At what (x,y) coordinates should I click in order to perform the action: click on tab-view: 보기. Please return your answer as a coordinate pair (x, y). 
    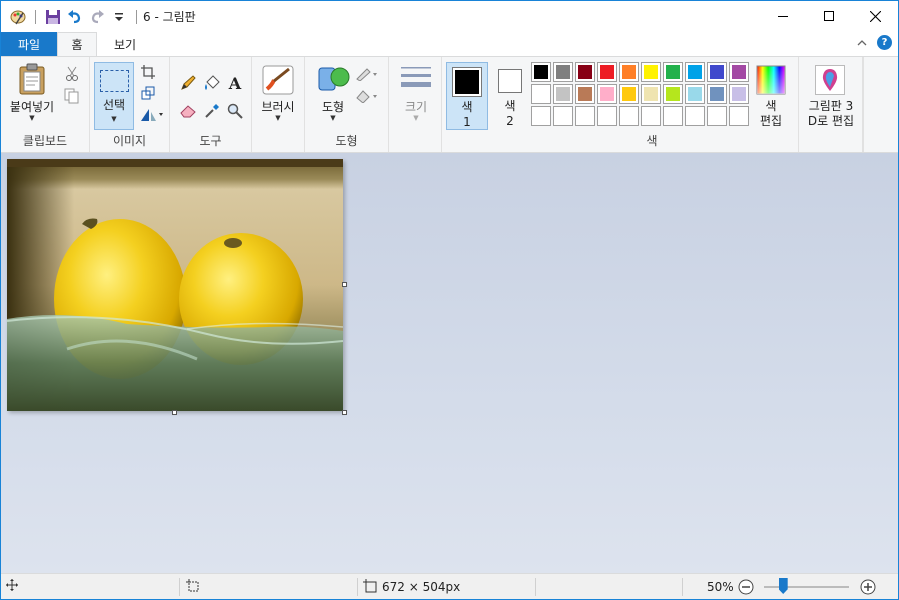
    Looking at the image, I should click on (125, 44).